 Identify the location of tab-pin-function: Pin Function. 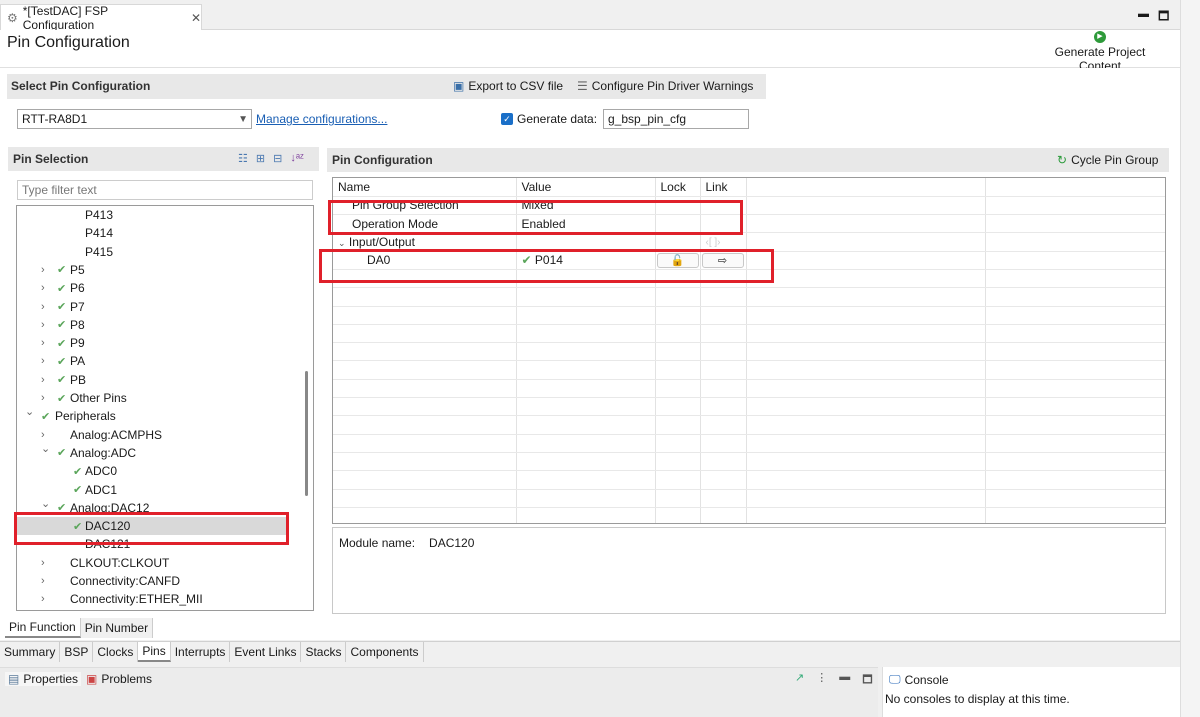
(43, 628).